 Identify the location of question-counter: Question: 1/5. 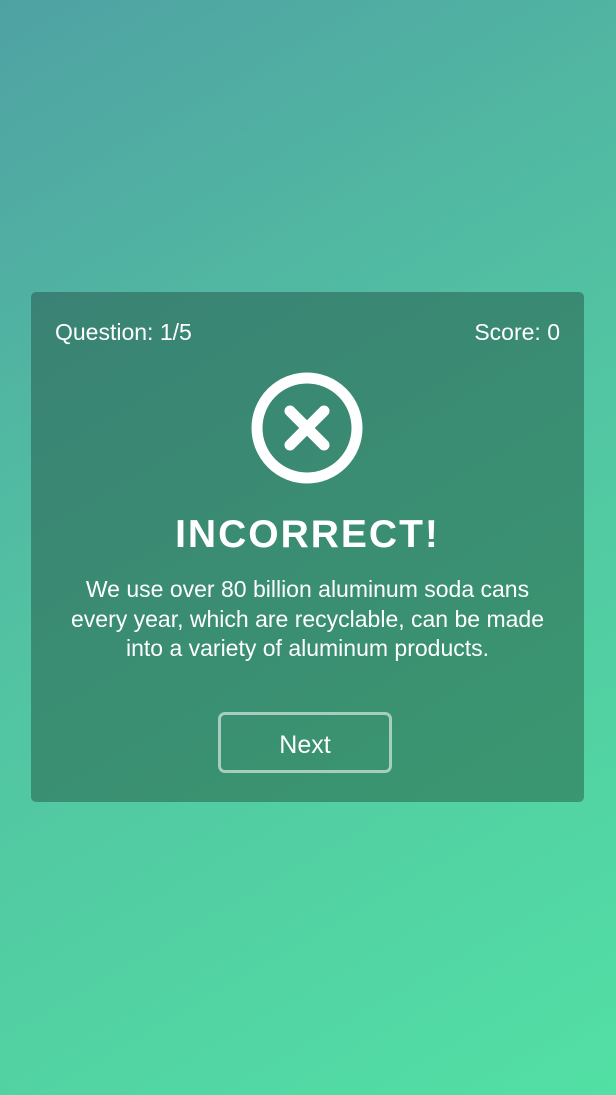
(123, 332).